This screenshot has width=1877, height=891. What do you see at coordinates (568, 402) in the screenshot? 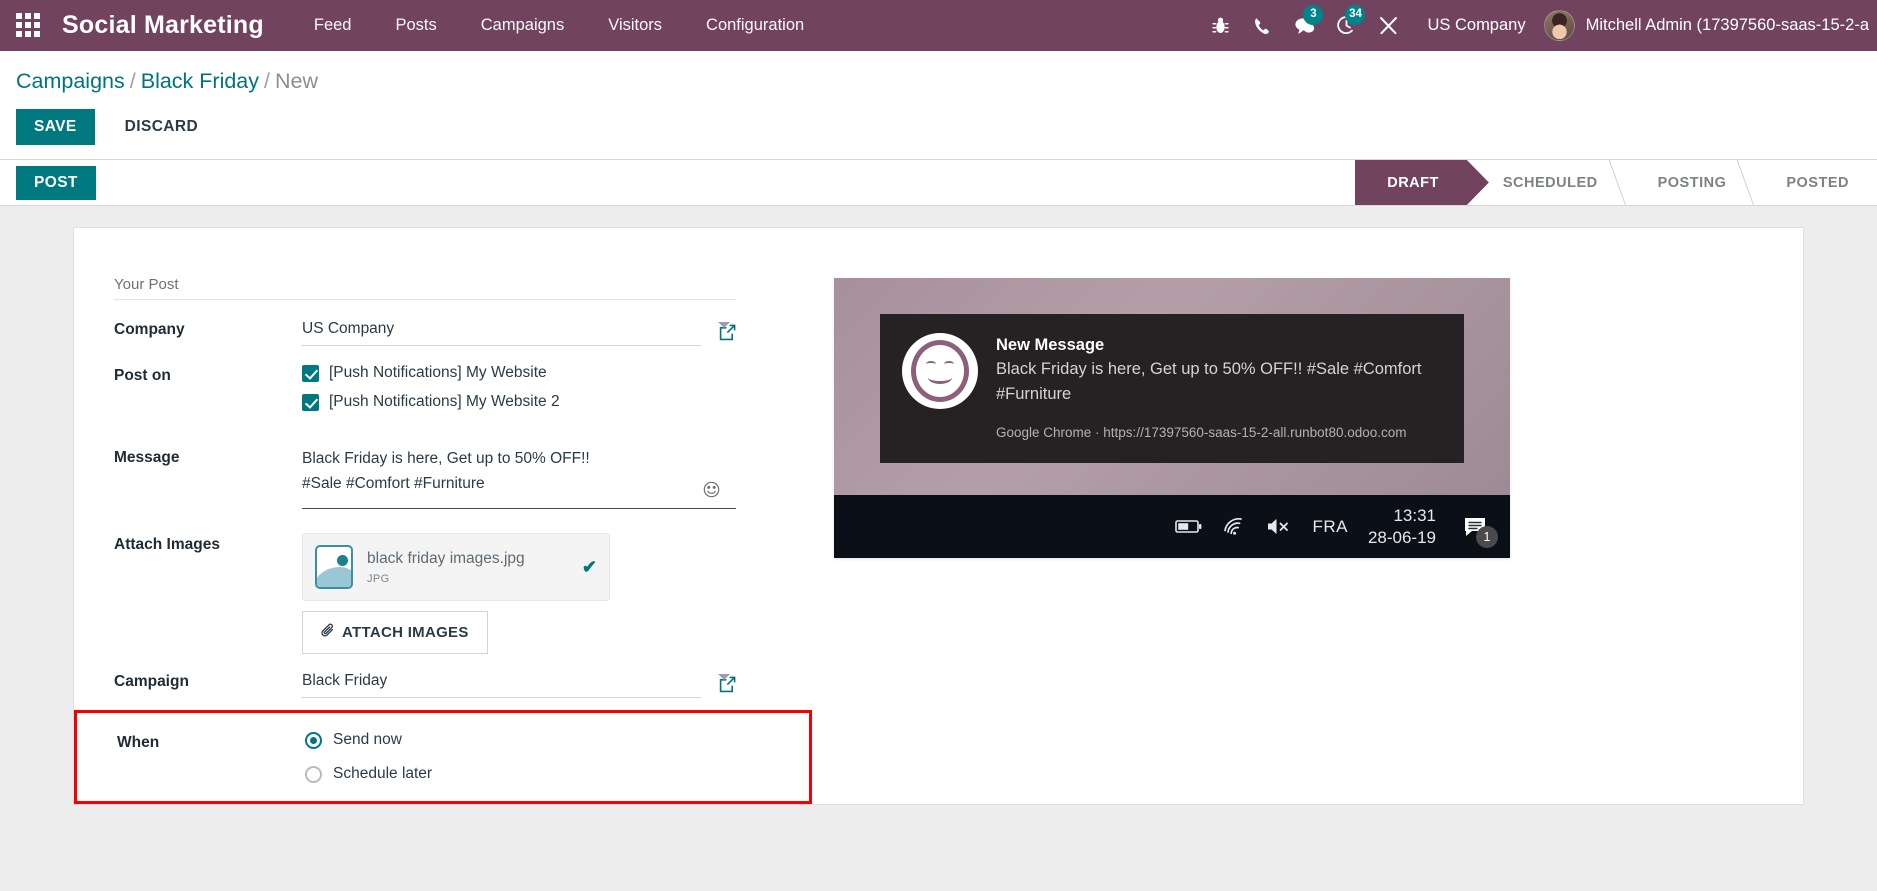
I see `account-option-2: [Push Notifications] My Website 2` at bounding box center [568, 402].